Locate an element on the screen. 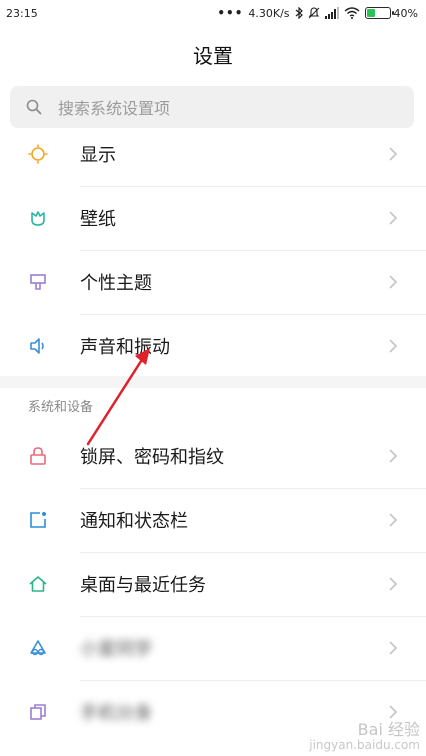 The width and height of the screenshot is (426, 756). wallpaper-icon is located at coordinates (38, 218).